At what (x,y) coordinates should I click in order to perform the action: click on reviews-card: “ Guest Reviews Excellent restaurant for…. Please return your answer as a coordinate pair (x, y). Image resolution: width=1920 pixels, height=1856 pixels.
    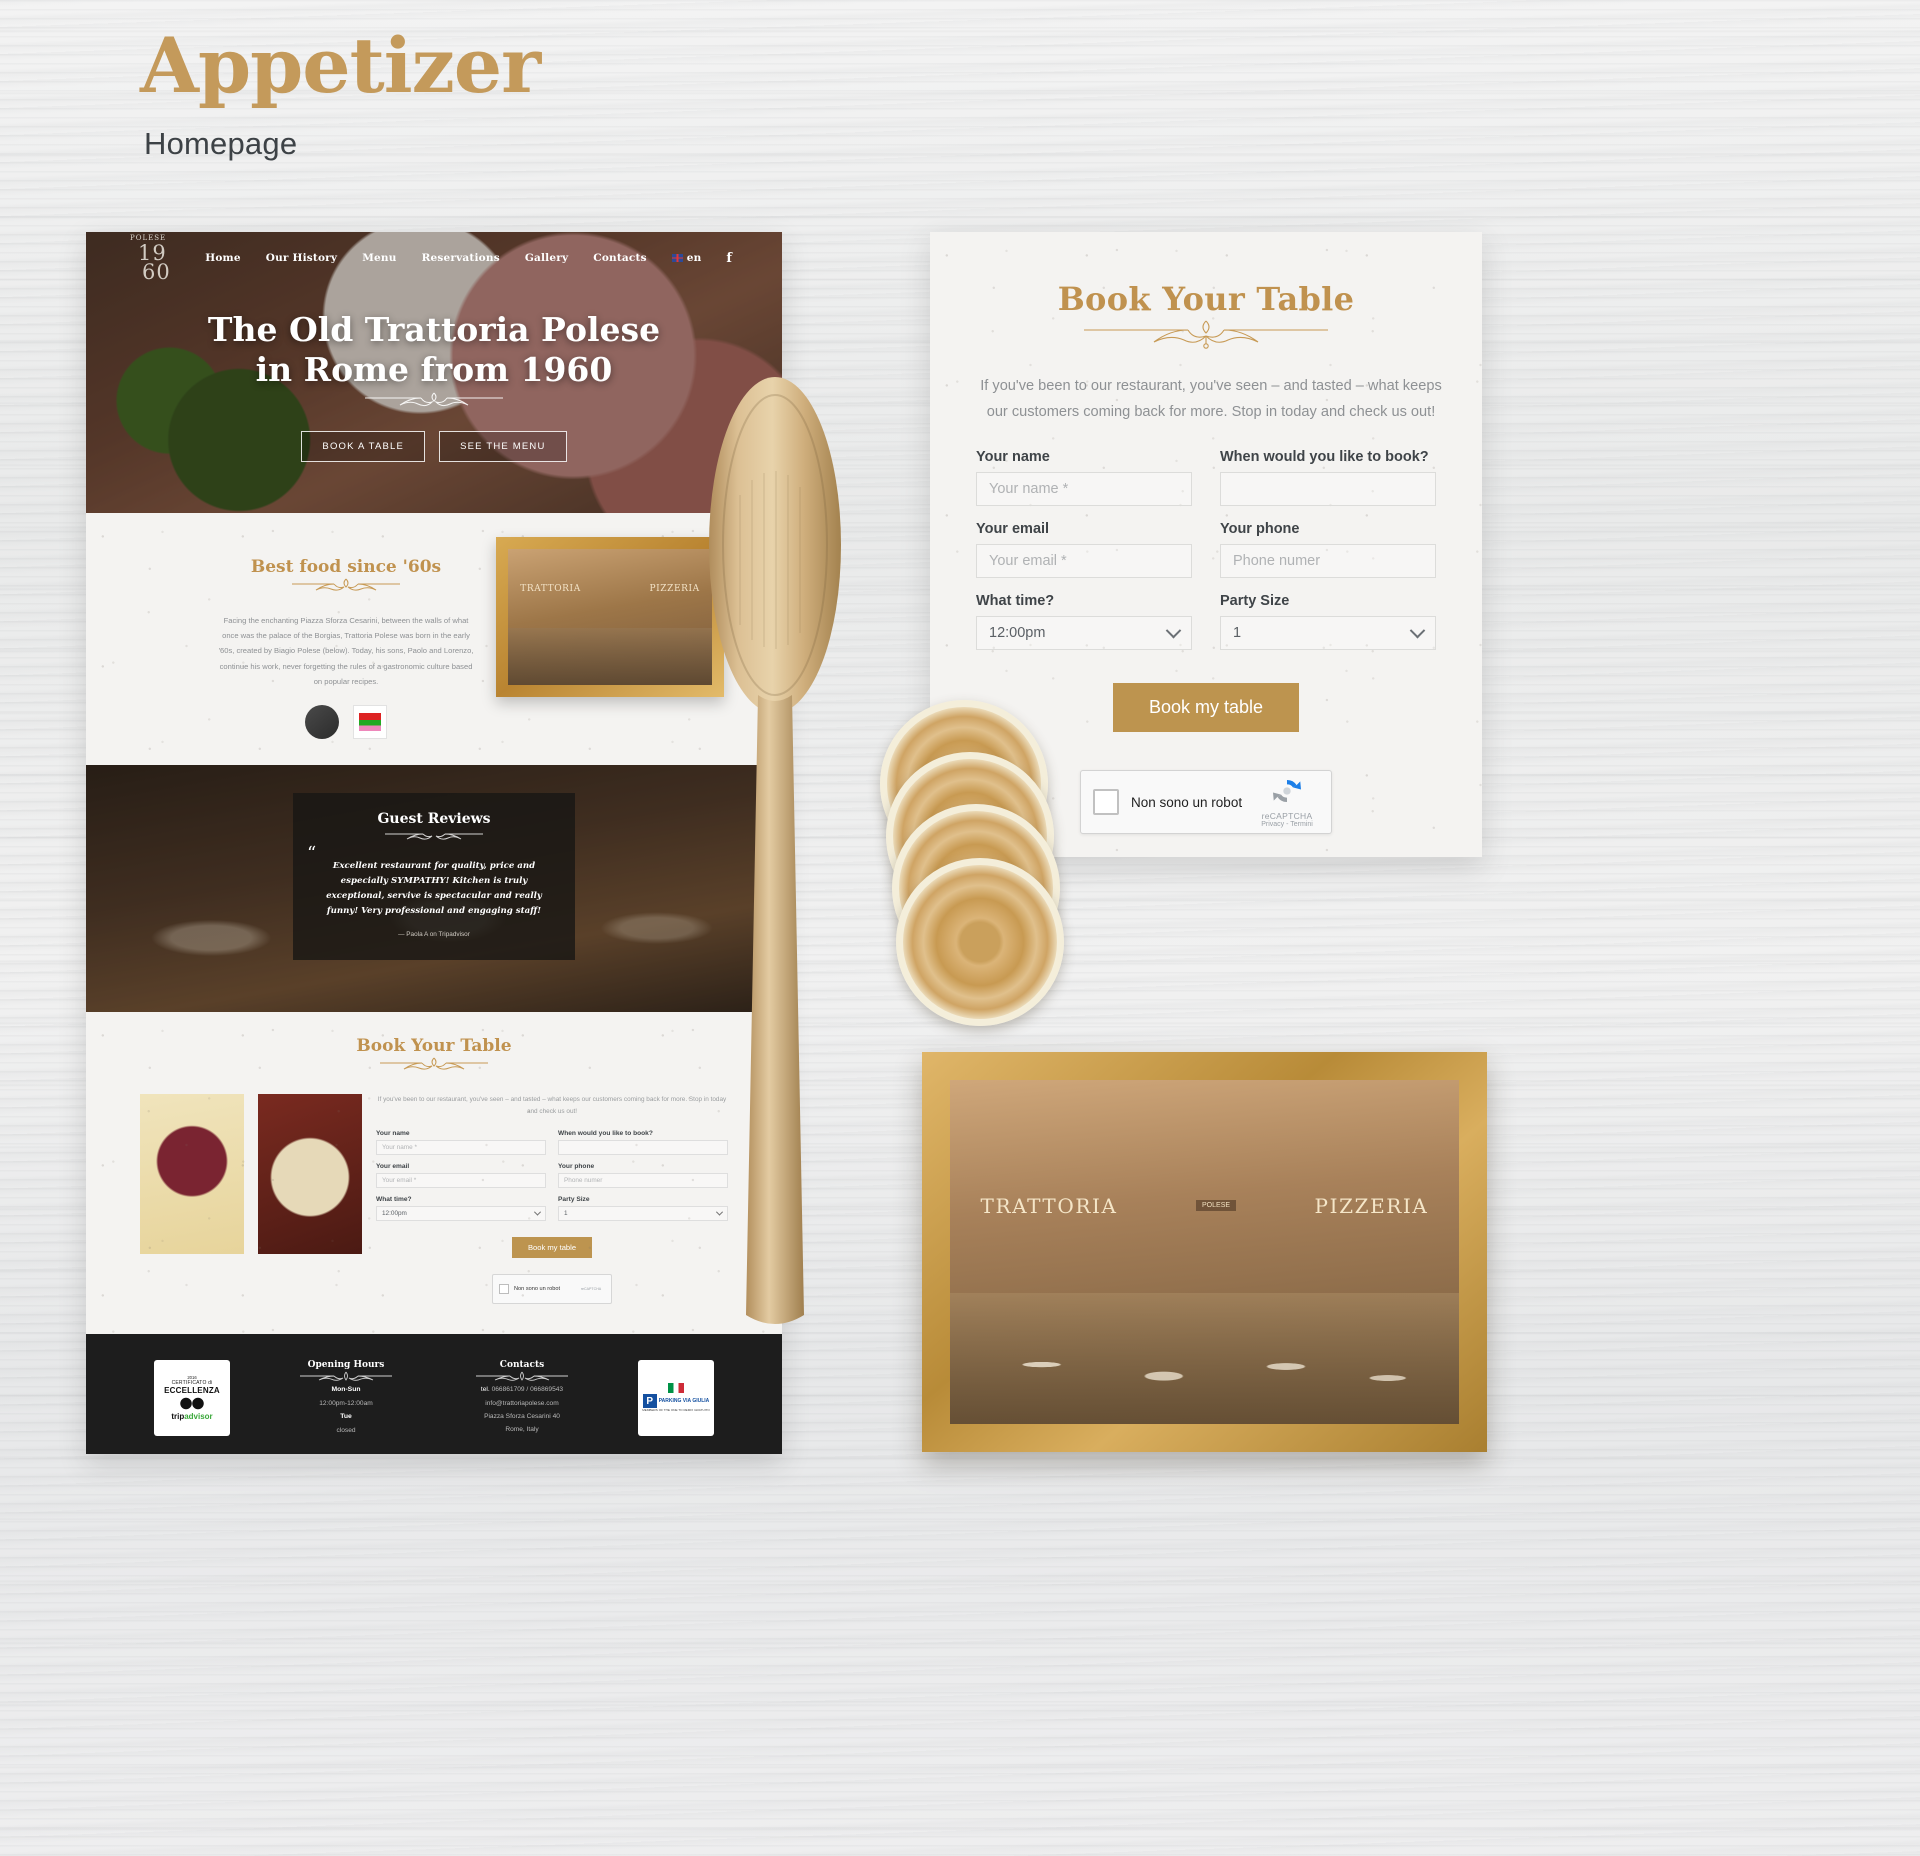
    Looking at the image, I should click on (434, 877).